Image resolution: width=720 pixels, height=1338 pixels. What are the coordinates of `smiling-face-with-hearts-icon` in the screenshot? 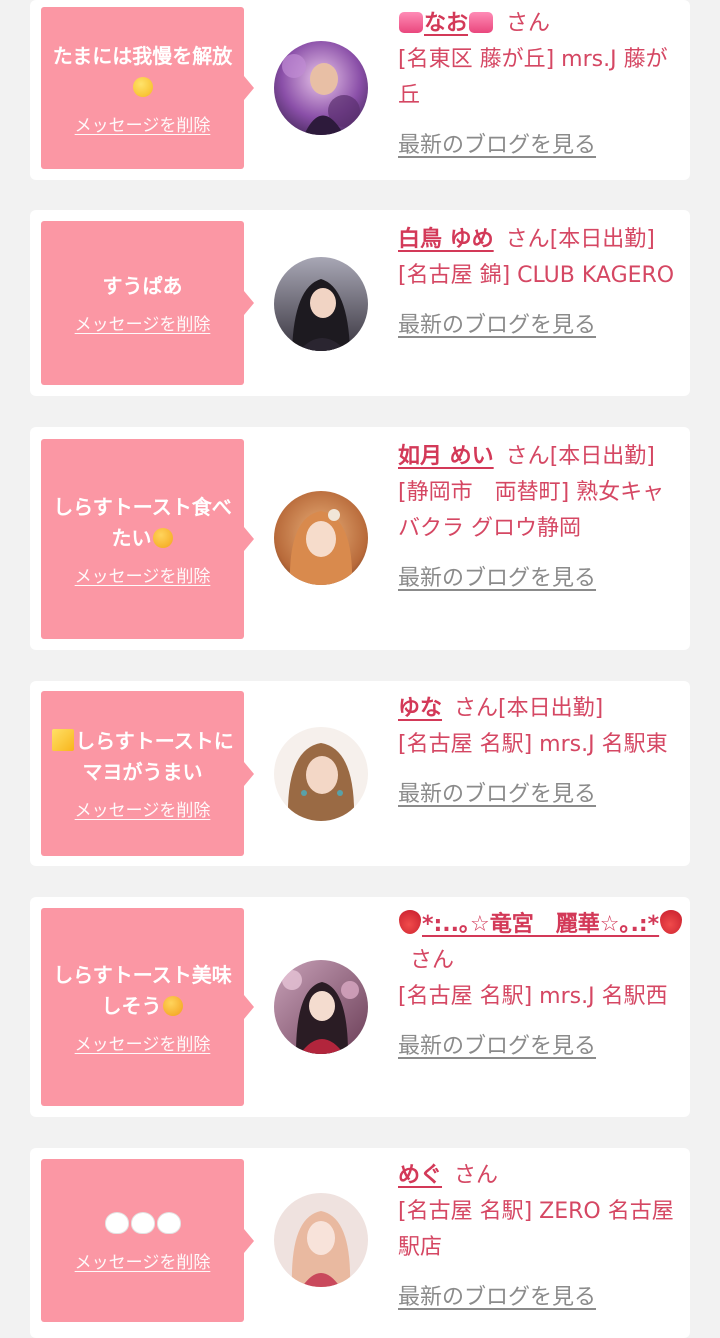 It's located at (172, 1005).